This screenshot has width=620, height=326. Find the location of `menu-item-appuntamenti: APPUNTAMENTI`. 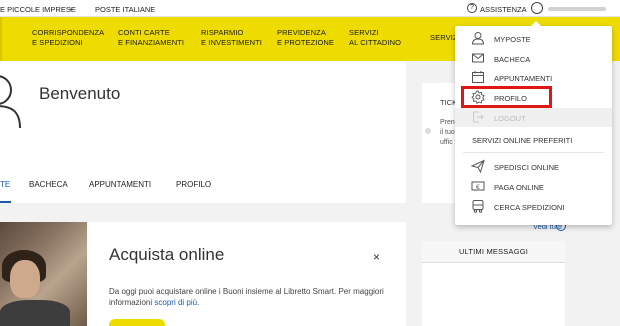

menu-item-appuntamenti: APPUNTAMENTI is located at coordinates (533, 77).